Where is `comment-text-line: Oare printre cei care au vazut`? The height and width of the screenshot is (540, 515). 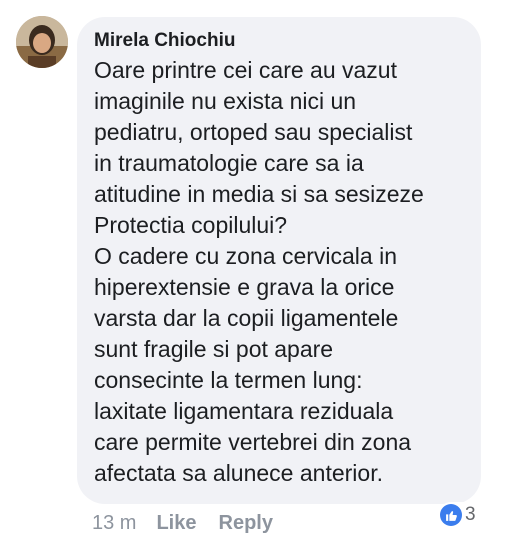 comment-text-line: Oare printre cei care au vazut is located at coordinates (245, 70).